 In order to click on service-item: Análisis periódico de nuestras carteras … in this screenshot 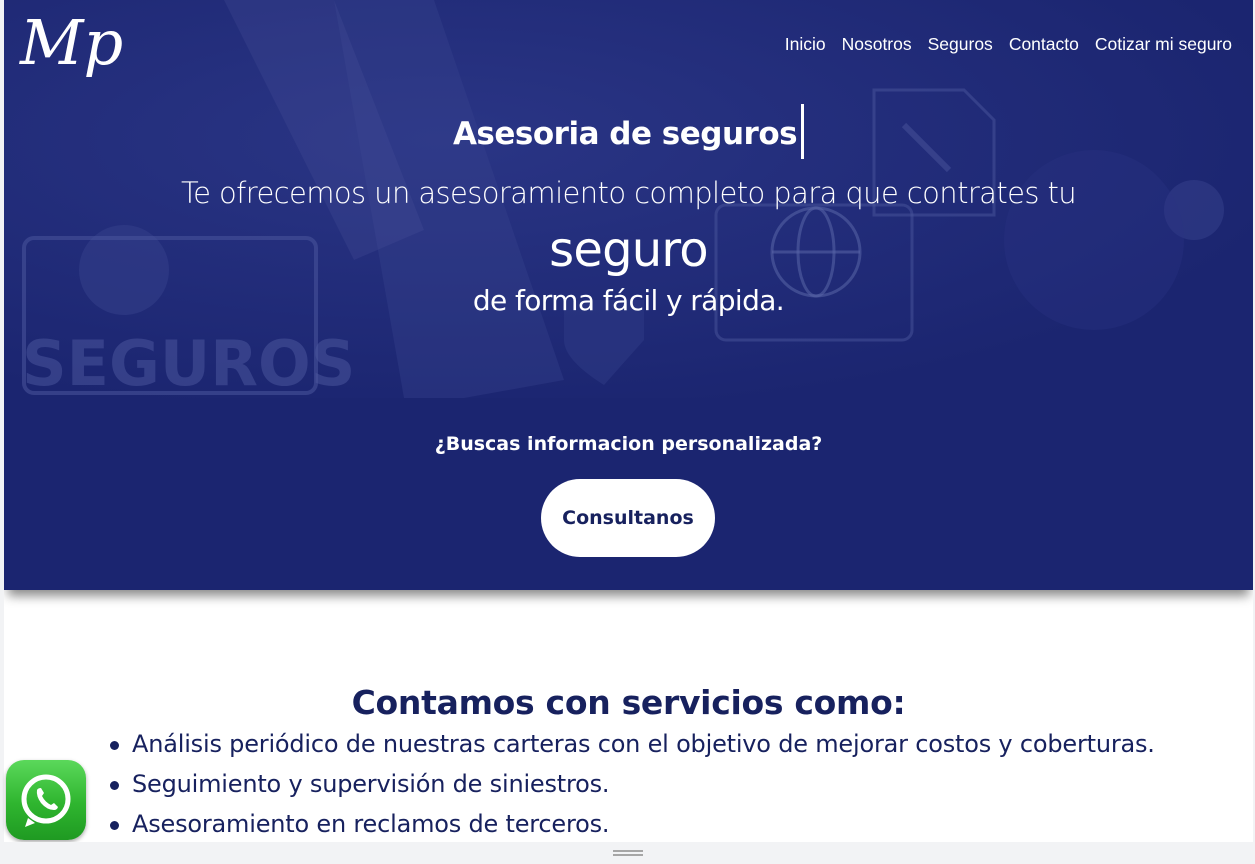, I will do `click(629, 746)`.